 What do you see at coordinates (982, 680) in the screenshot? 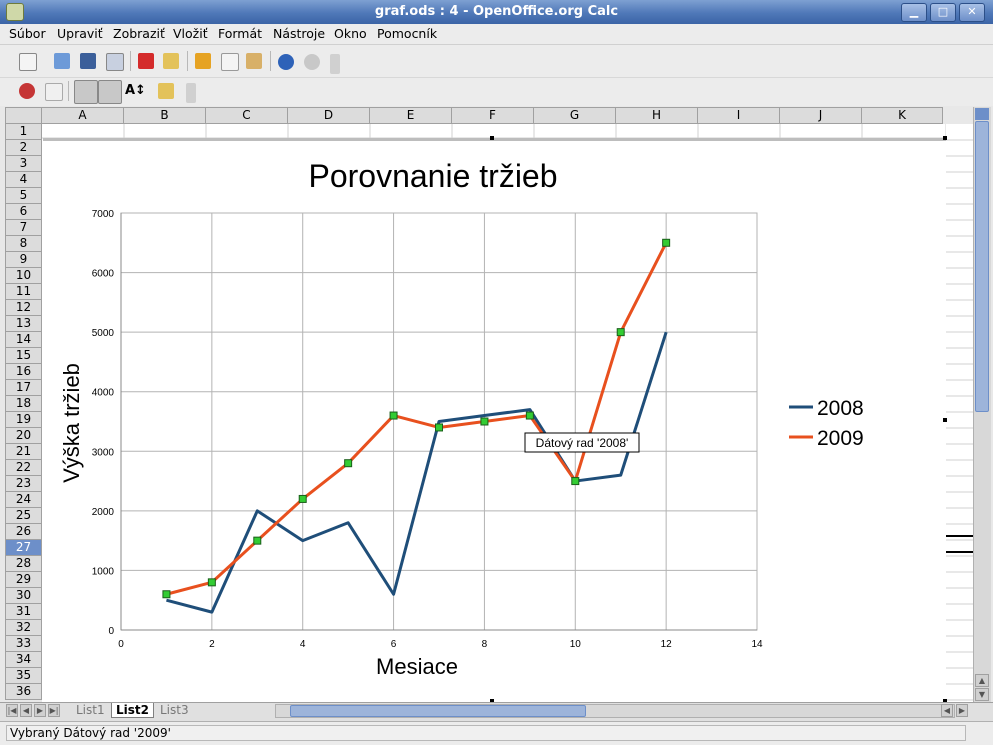
I see `scroll-up-button: ▲` at bounding box center [982, 680].